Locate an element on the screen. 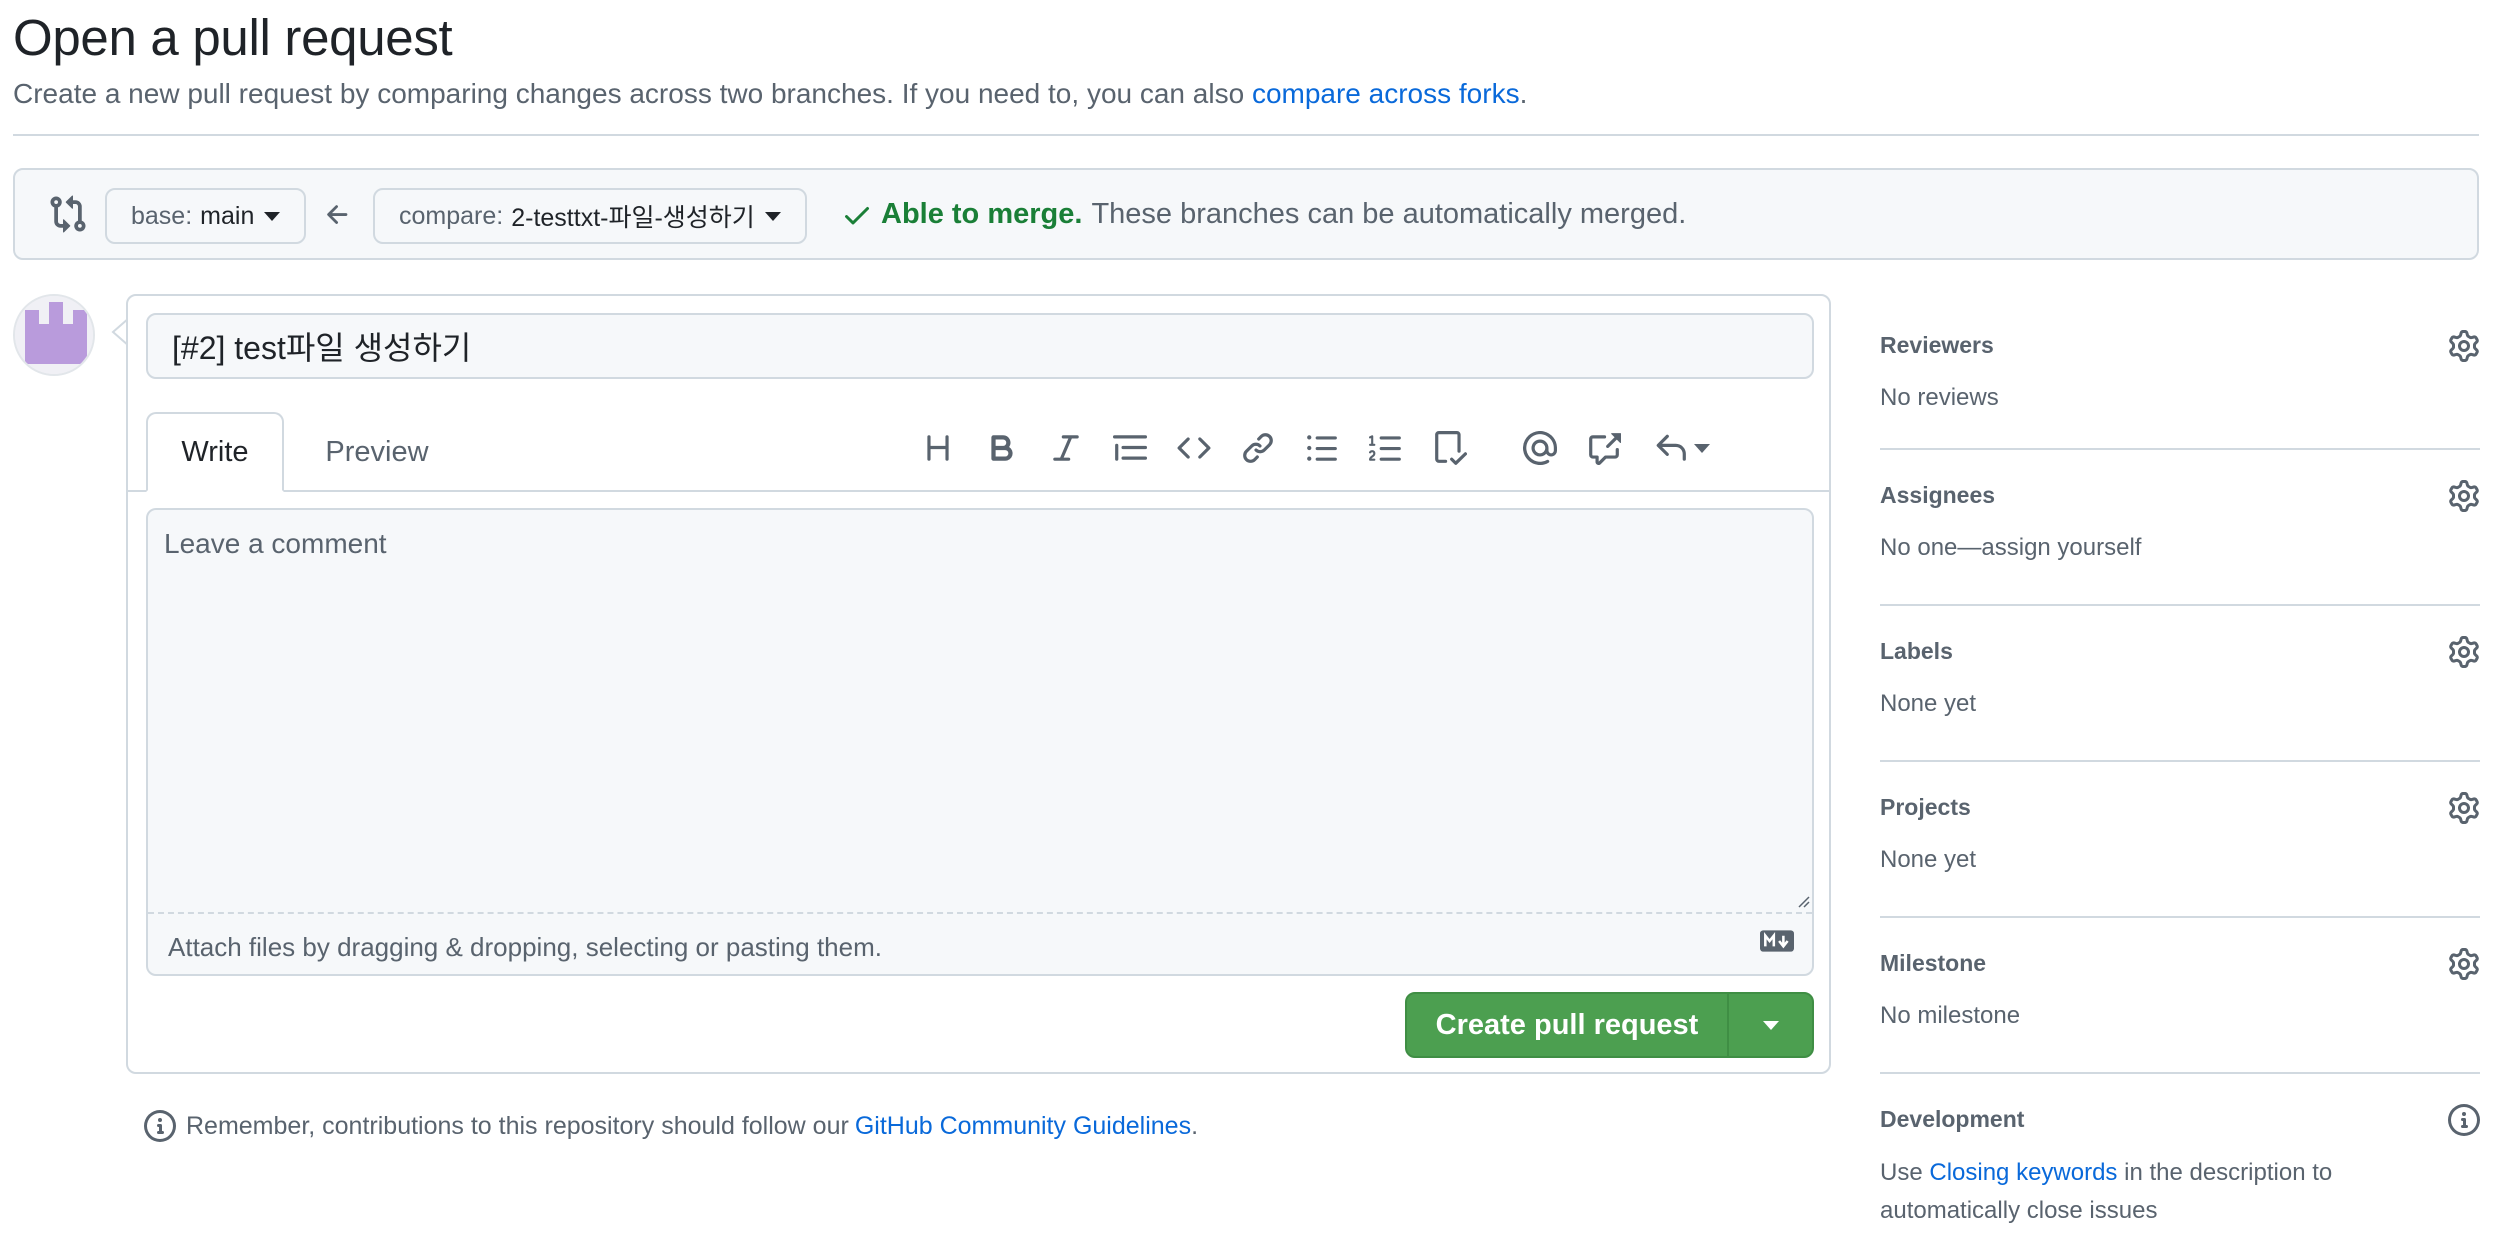 This screenshot has height=1244, width=2520. mention-icon is located at coordinates (1540, 448).